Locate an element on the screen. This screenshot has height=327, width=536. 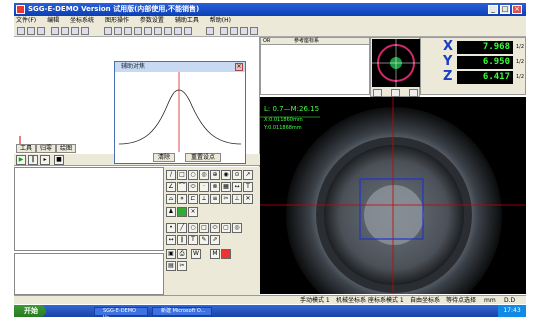
cross-tool-icon: ⊕ is located at coordinates (215, 175).